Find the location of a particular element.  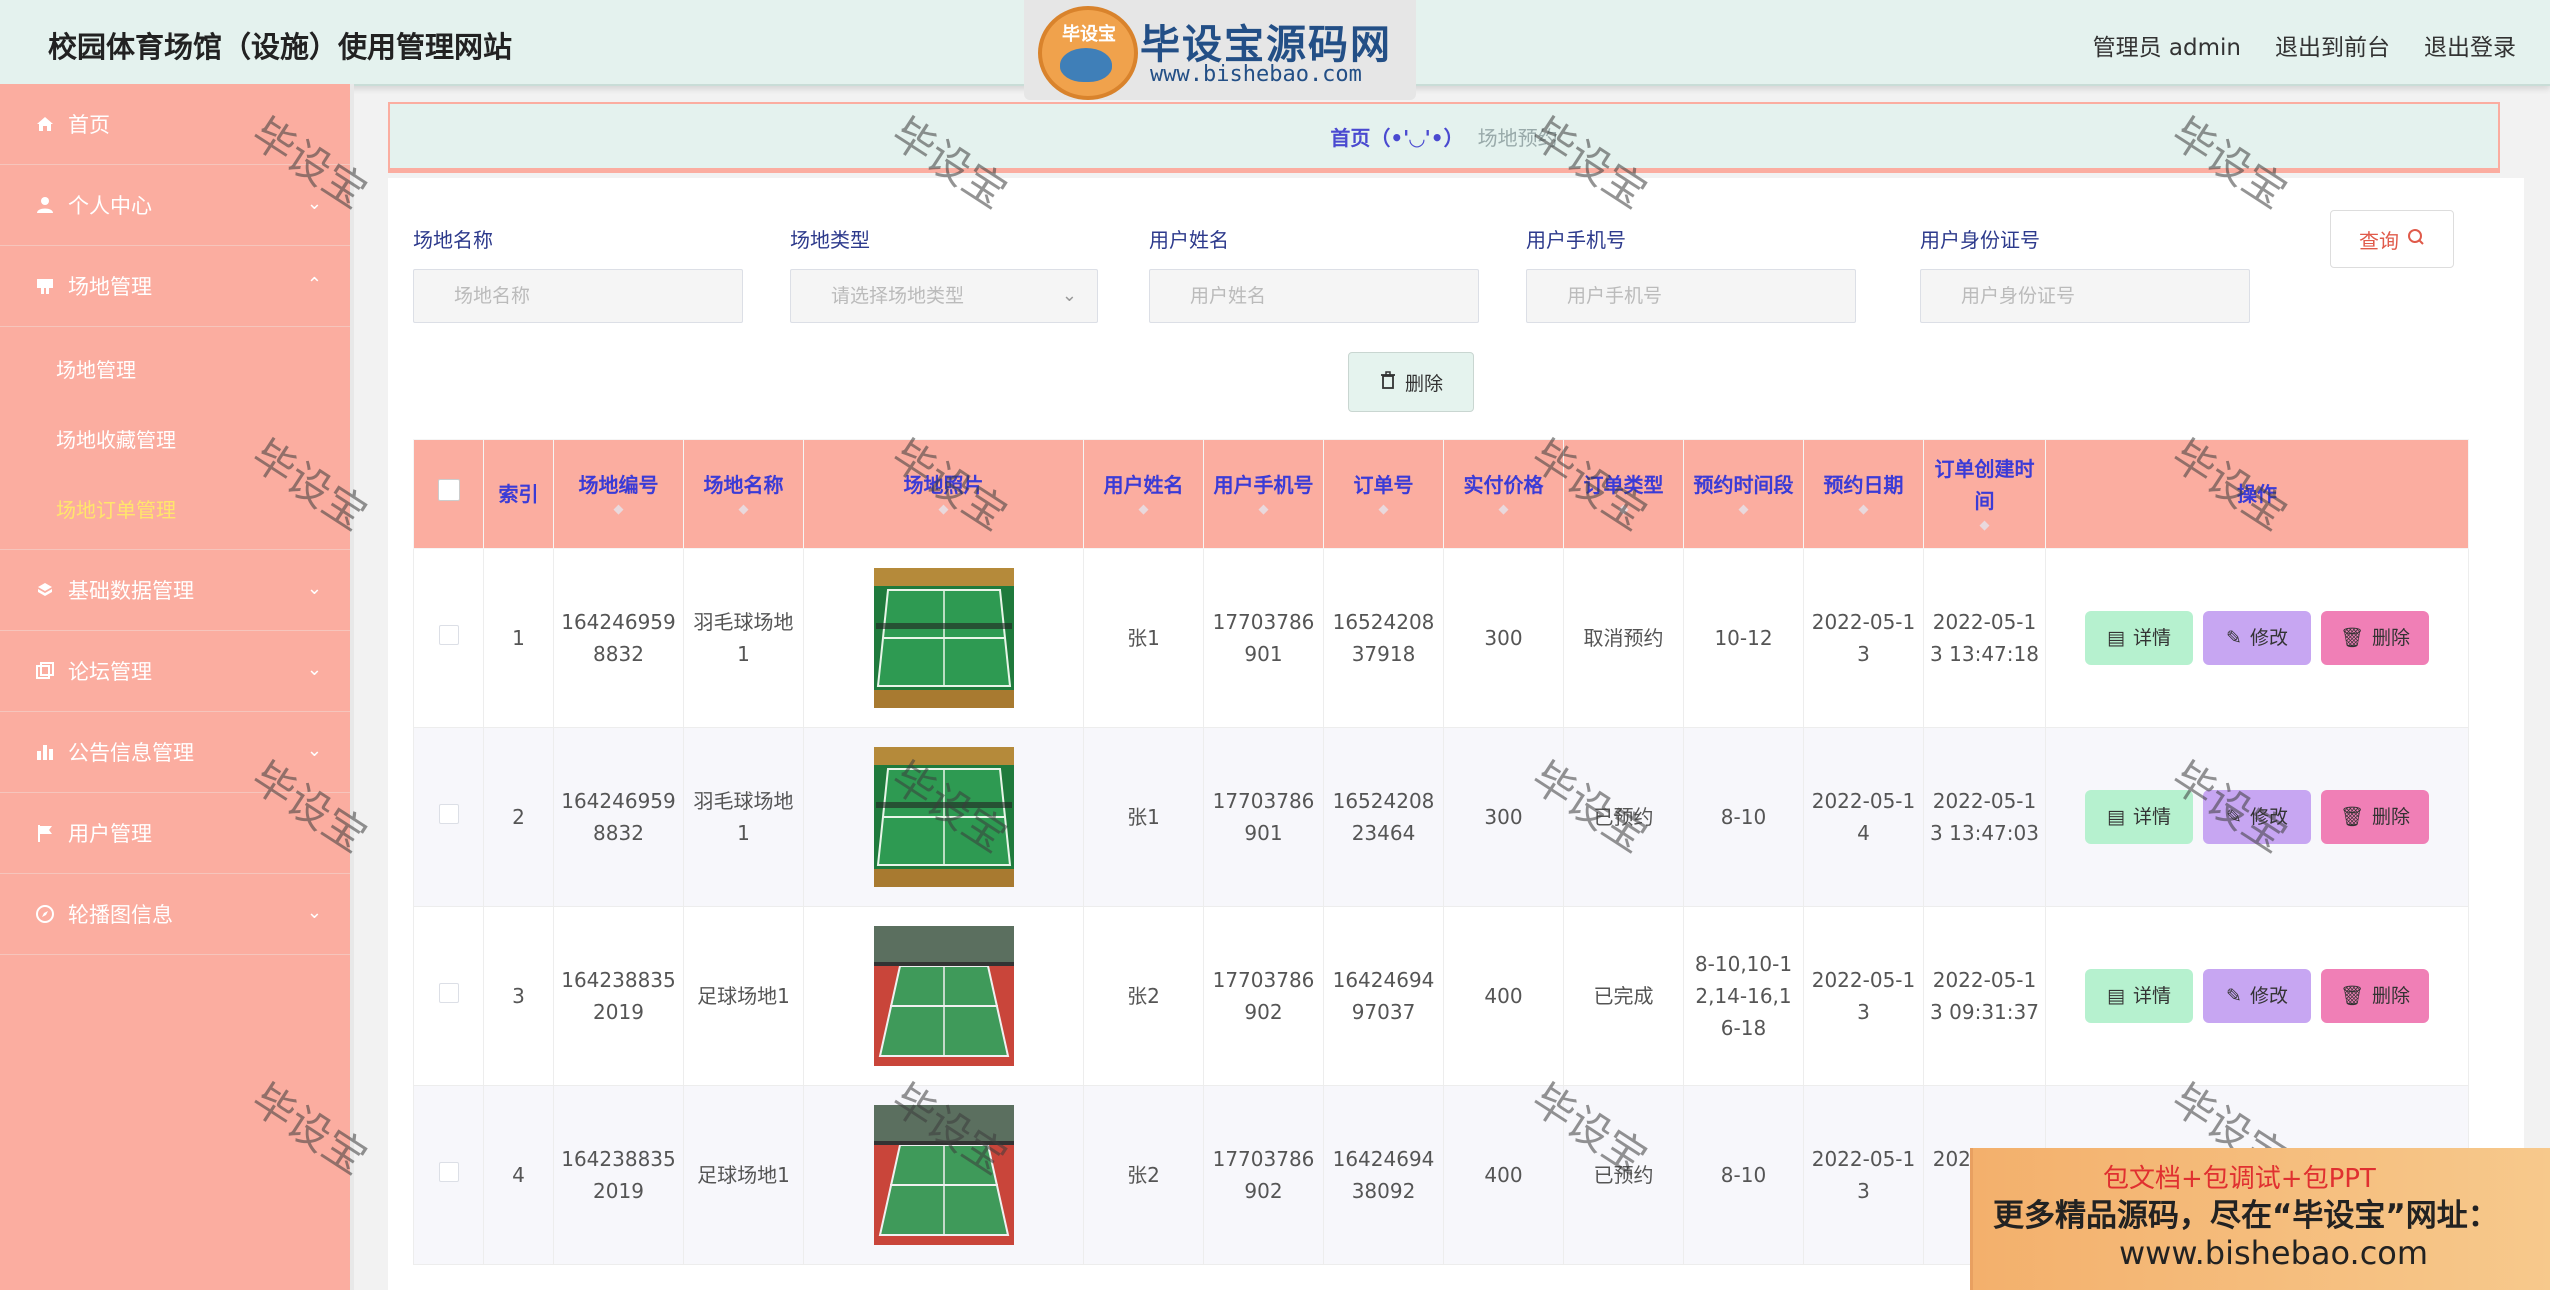

chevron-down-icon: ⌄ is located at coordinates (314, 750).